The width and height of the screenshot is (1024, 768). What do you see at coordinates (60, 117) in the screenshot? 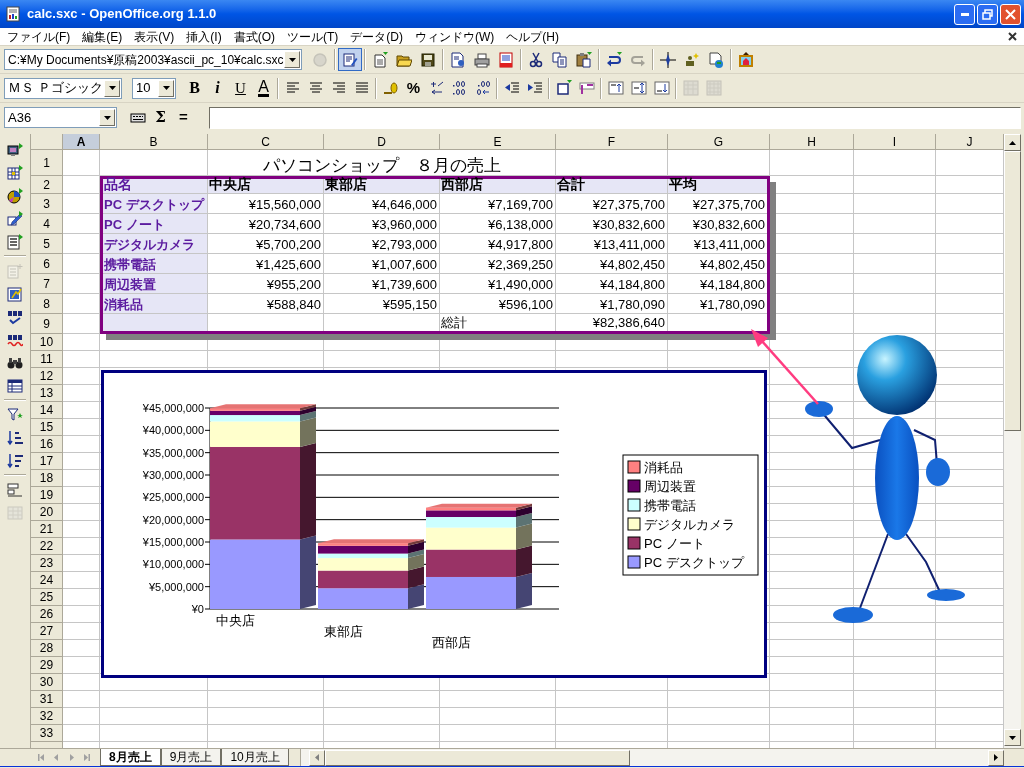
I see `name-box: A36` at bounding box center [60, 117].